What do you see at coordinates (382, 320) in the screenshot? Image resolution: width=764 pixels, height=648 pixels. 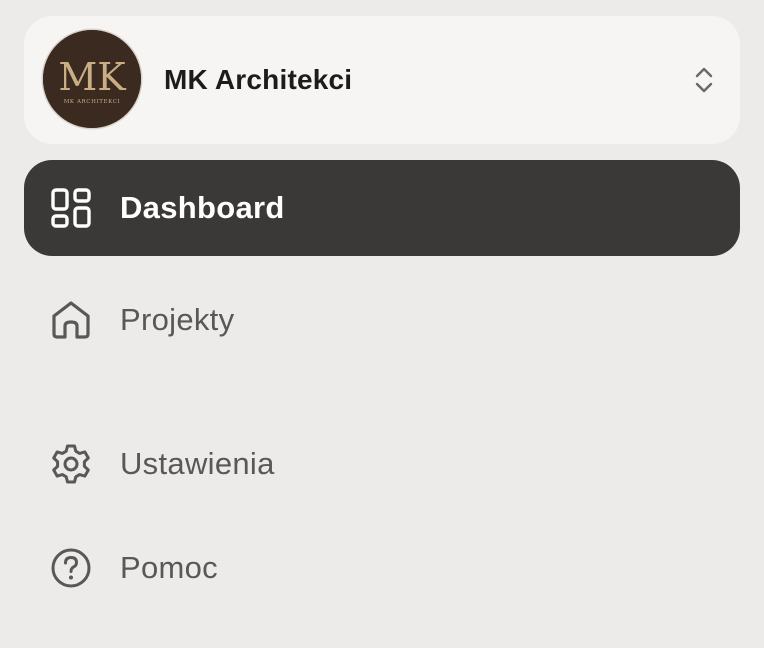 I see `nav-item-projekty: Projekty` at bounding box center [382, 320].